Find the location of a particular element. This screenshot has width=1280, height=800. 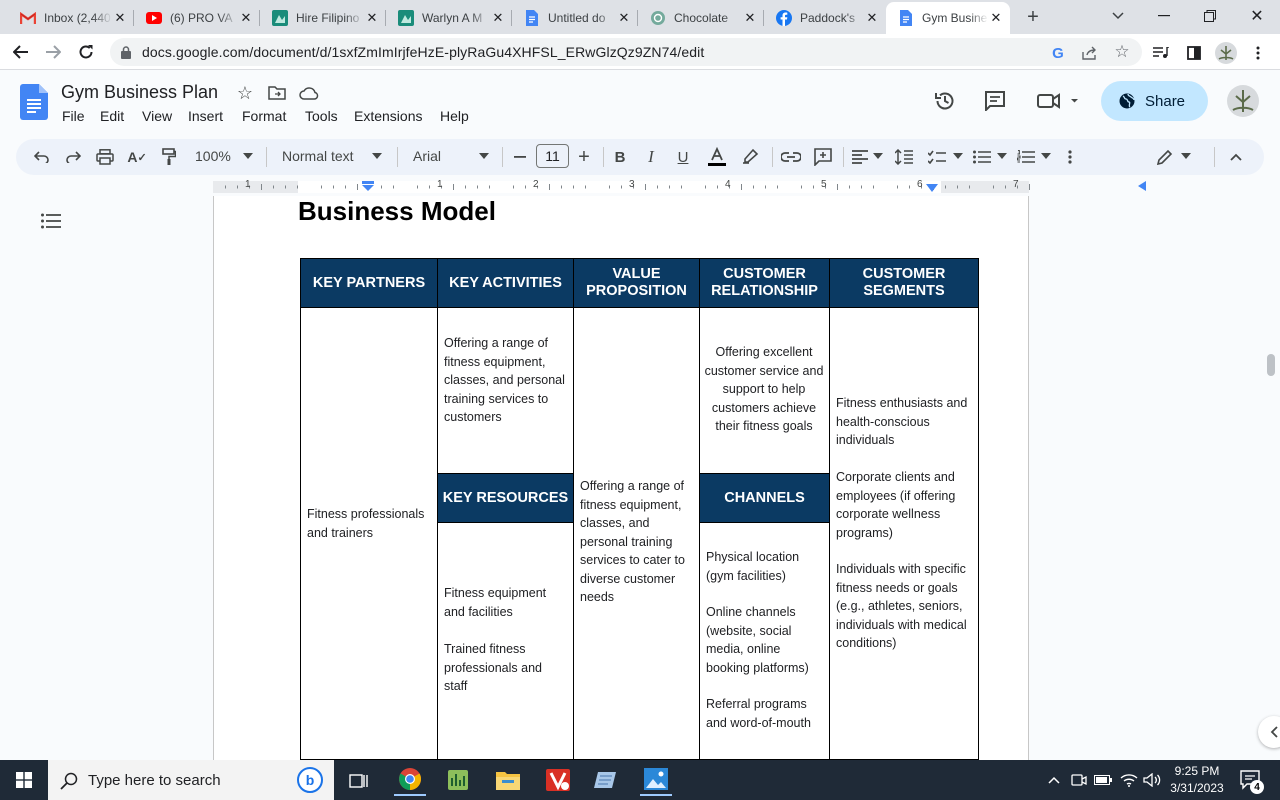

editing-mode-pencil-icon is located at coordinates (1165, 157).